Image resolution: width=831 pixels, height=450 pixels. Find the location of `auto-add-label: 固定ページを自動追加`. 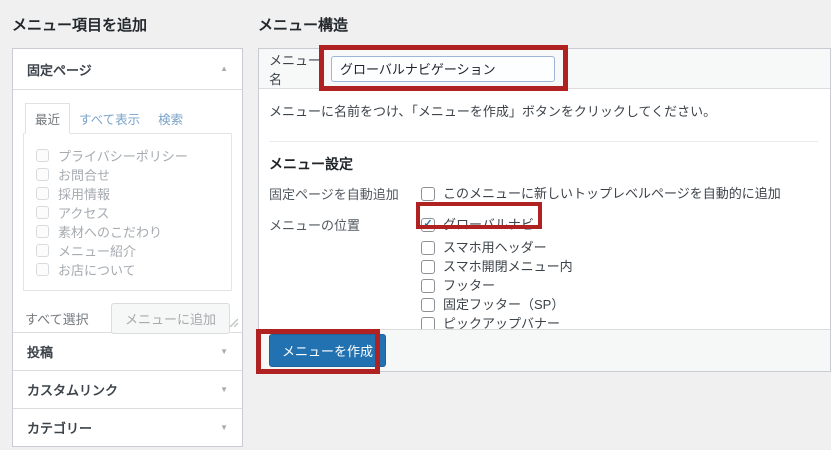

auto-add-label: 固定ページを自動追加 is located at coordinates (334, 194).